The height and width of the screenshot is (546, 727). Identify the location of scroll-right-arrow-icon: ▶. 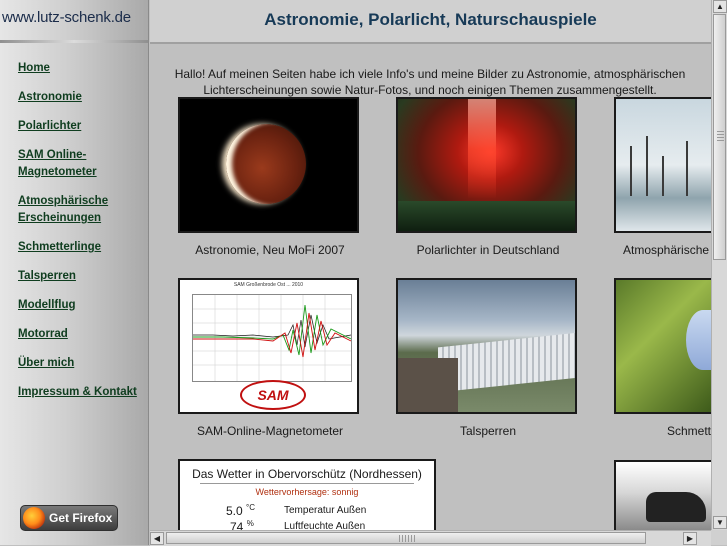
(690, 538).